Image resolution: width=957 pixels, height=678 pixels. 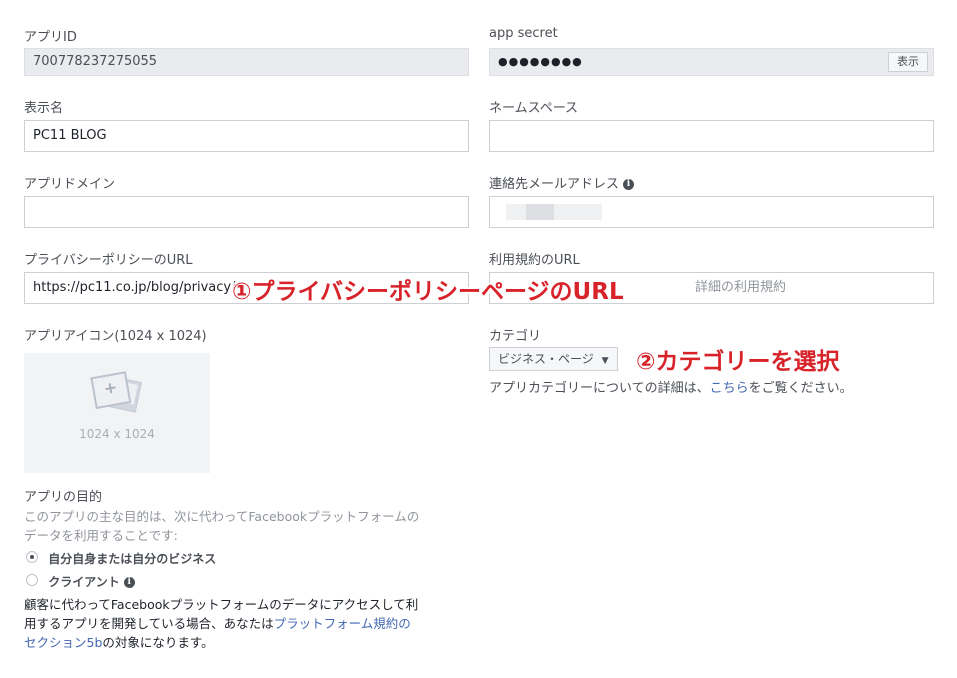 I want to click on purpose-note-line2-text: 用するアプリを開発している場合、あなたは, so click(x=149, y=623).